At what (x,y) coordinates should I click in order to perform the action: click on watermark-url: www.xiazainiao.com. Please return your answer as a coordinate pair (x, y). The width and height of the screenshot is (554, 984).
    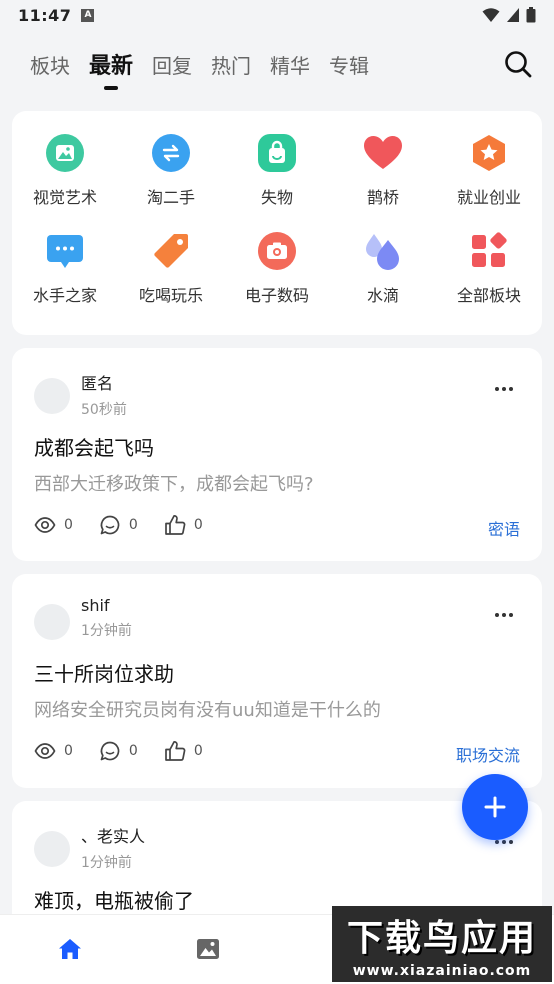
    Looking at the image, I should click on (442, 971).